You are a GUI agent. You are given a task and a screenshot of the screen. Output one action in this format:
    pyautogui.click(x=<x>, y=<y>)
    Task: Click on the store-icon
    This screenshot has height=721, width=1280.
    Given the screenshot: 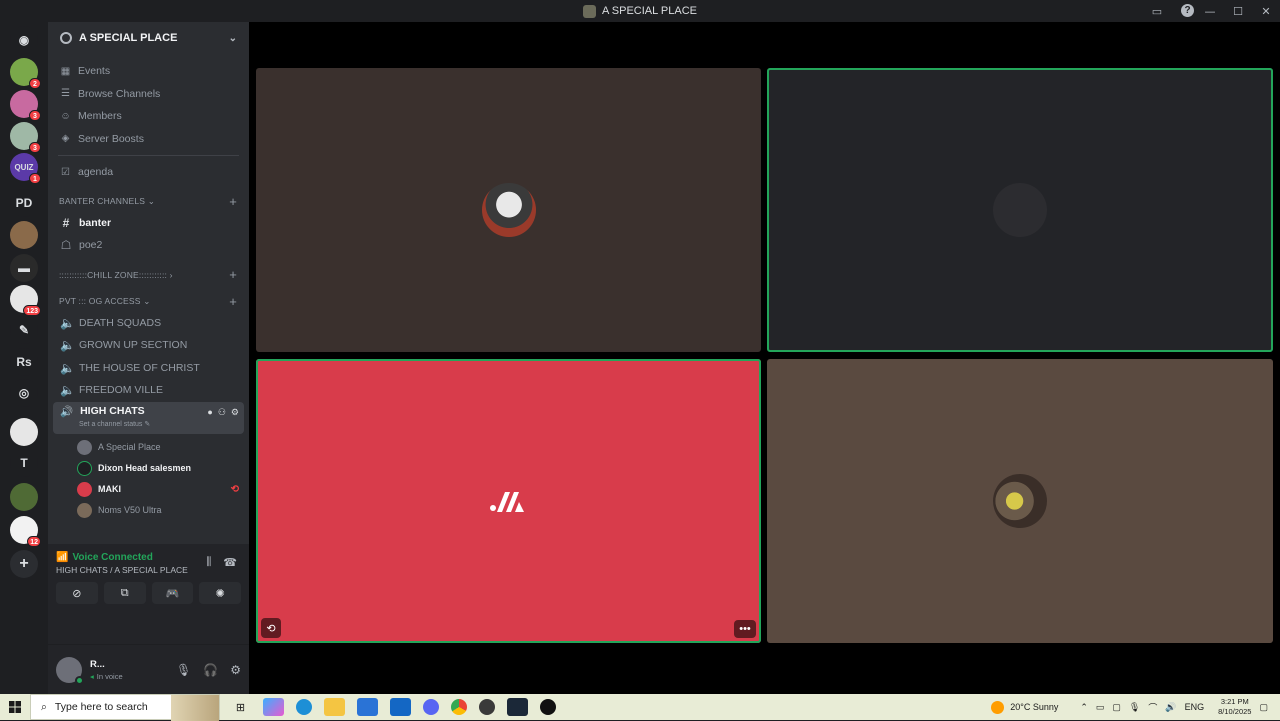 What is the action you would take?
    pyautogui.click(x=367, y=707)
    